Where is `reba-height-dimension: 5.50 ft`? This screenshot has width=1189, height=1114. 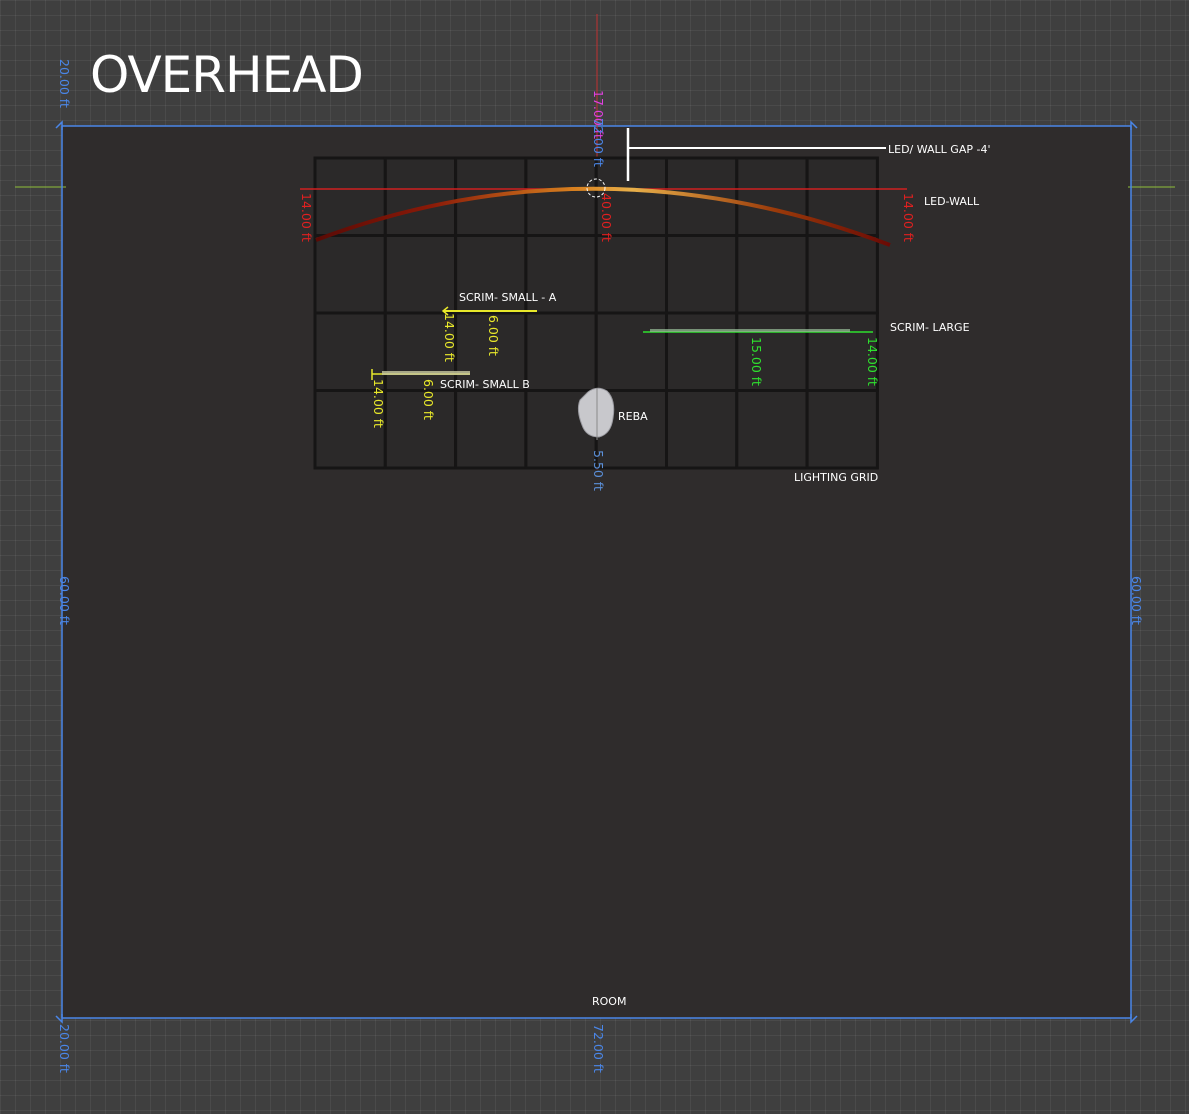 reba-height-dimension: 5.50 ft is located at coordinates (598, 470).